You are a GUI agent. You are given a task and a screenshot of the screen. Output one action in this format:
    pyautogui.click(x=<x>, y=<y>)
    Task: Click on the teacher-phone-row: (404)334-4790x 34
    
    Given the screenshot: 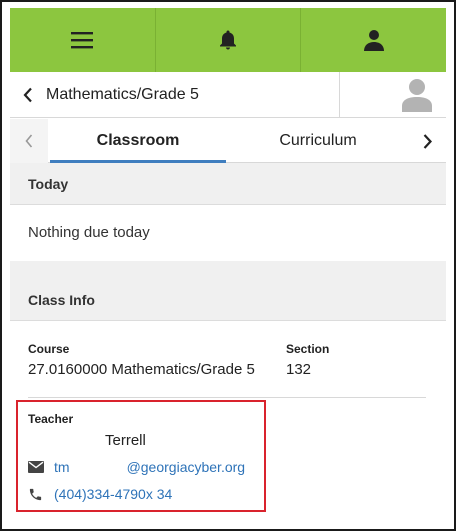 What is the action you would take?
    pyautogui.click(x=100, y=494)
    